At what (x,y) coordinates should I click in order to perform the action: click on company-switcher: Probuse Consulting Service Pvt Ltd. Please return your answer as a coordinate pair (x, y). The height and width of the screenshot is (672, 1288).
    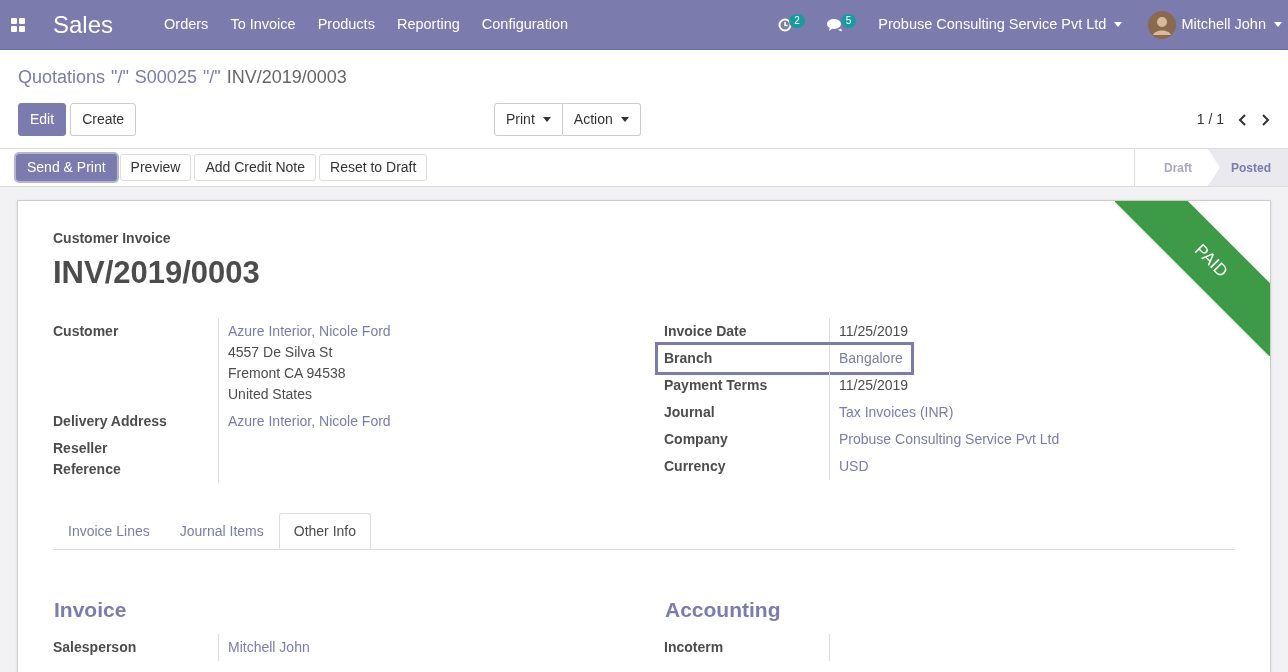
    Looking at the image, I should click on (1000, 24).